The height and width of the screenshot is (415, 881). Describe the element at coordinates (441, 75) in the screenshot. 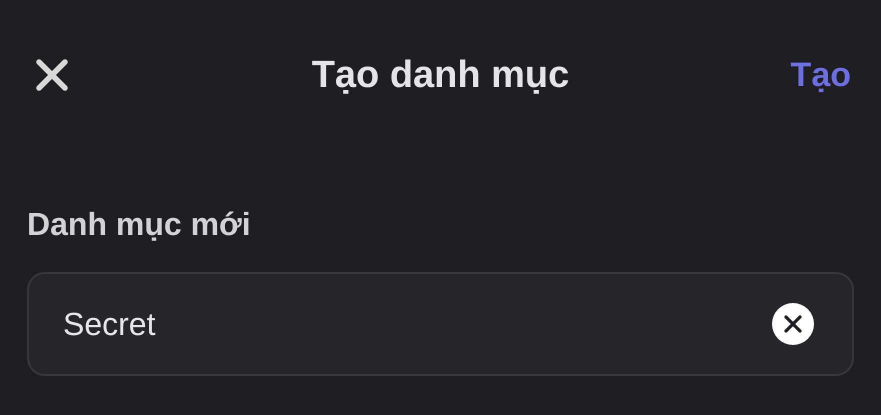

I see `dialog-title: Tạo danh mục` at that location.